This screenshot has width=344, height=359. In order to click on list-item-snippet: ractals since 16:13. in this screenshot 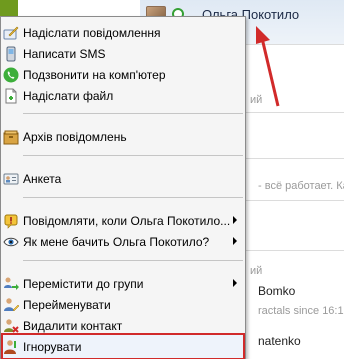, I will do `click(301, 311)`.